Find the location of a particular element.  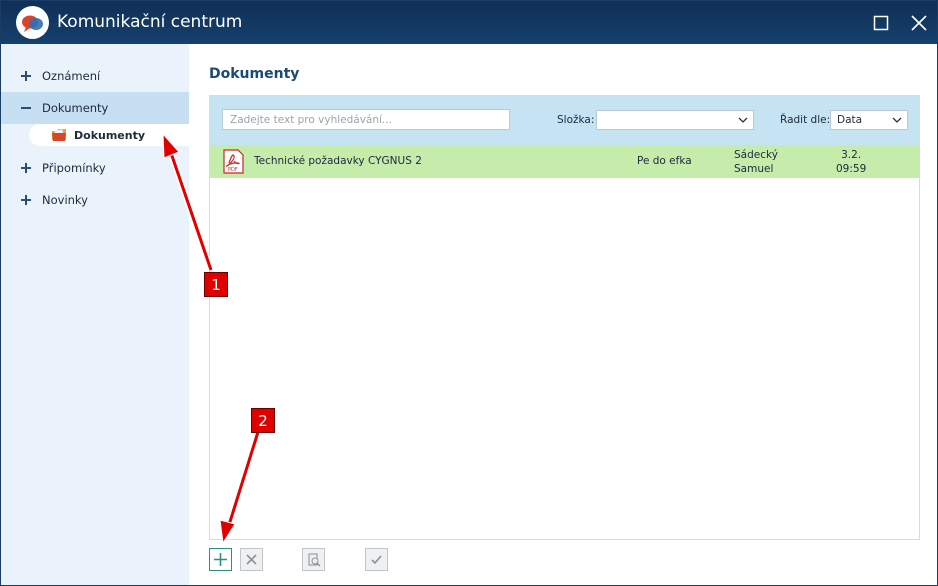

search-document-icon is located at coordinates (314, 559).